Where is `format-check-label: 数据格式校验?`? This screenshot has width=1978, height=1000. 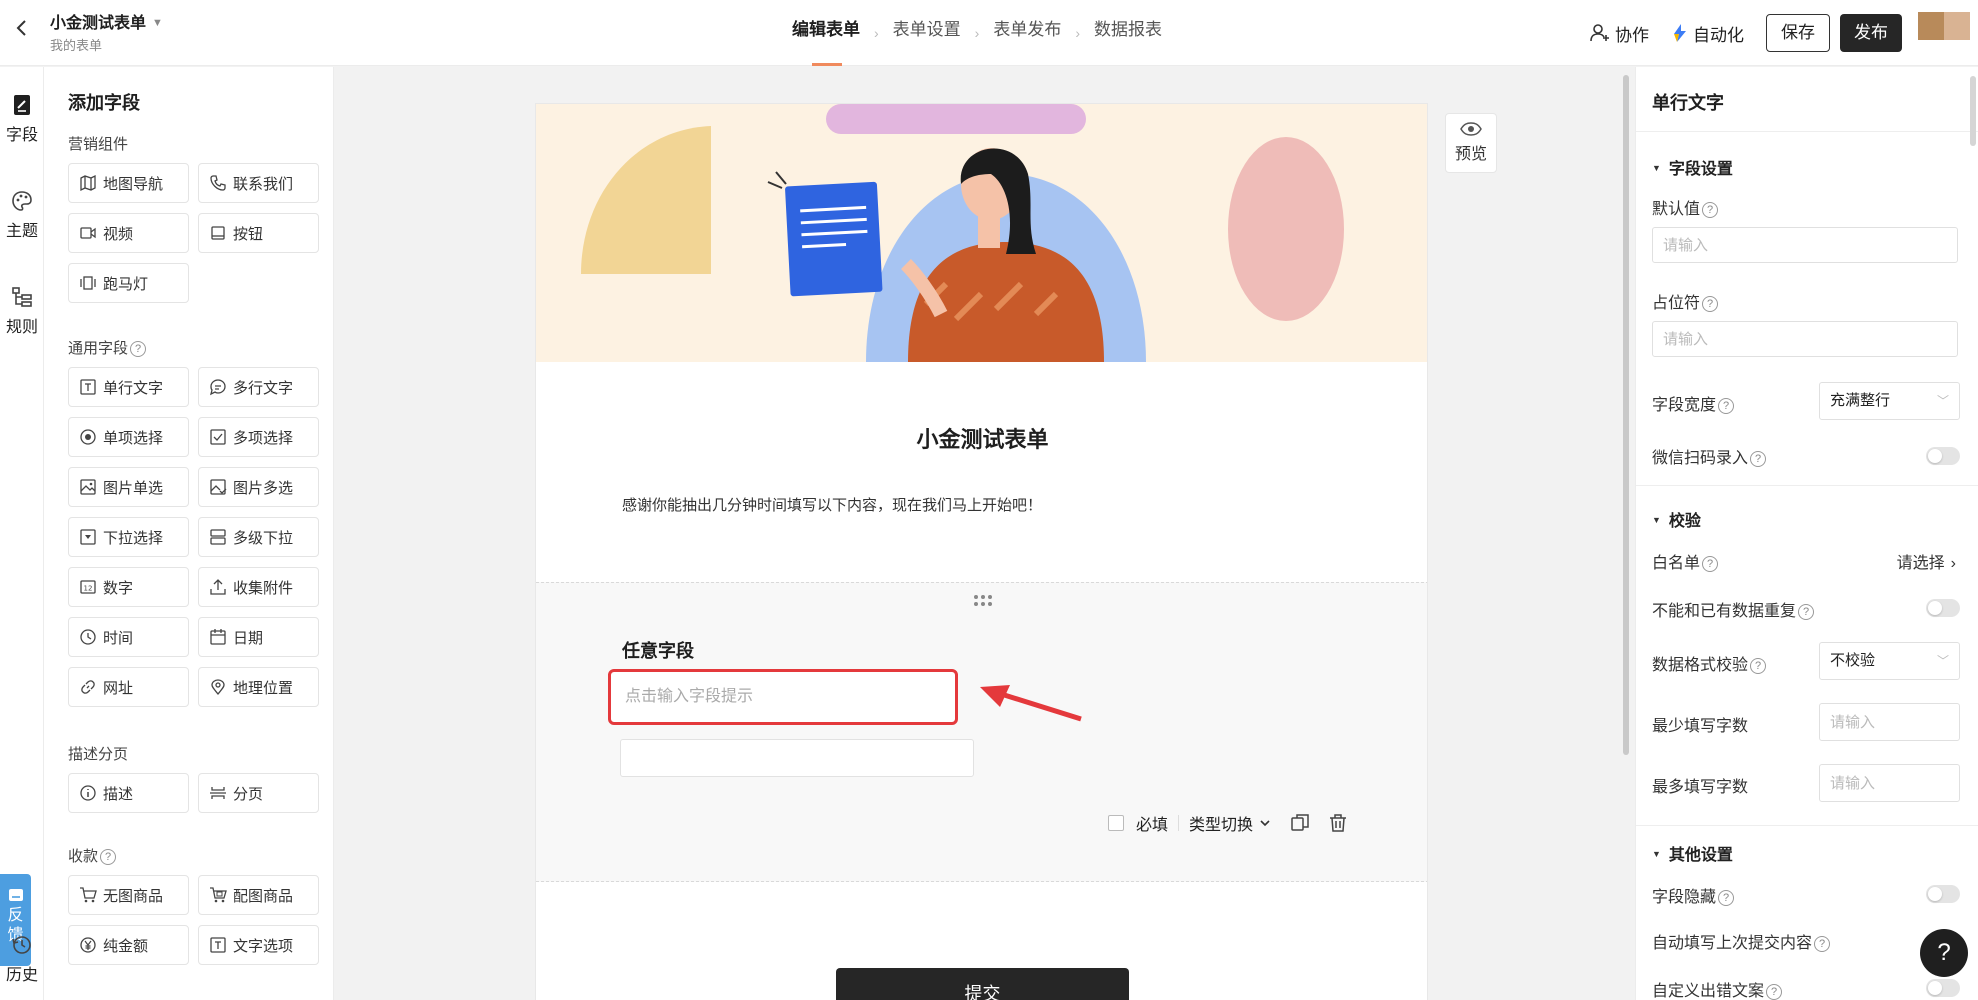 format-check-label: 数据格式校验? is located at coordinates (1709, 663).